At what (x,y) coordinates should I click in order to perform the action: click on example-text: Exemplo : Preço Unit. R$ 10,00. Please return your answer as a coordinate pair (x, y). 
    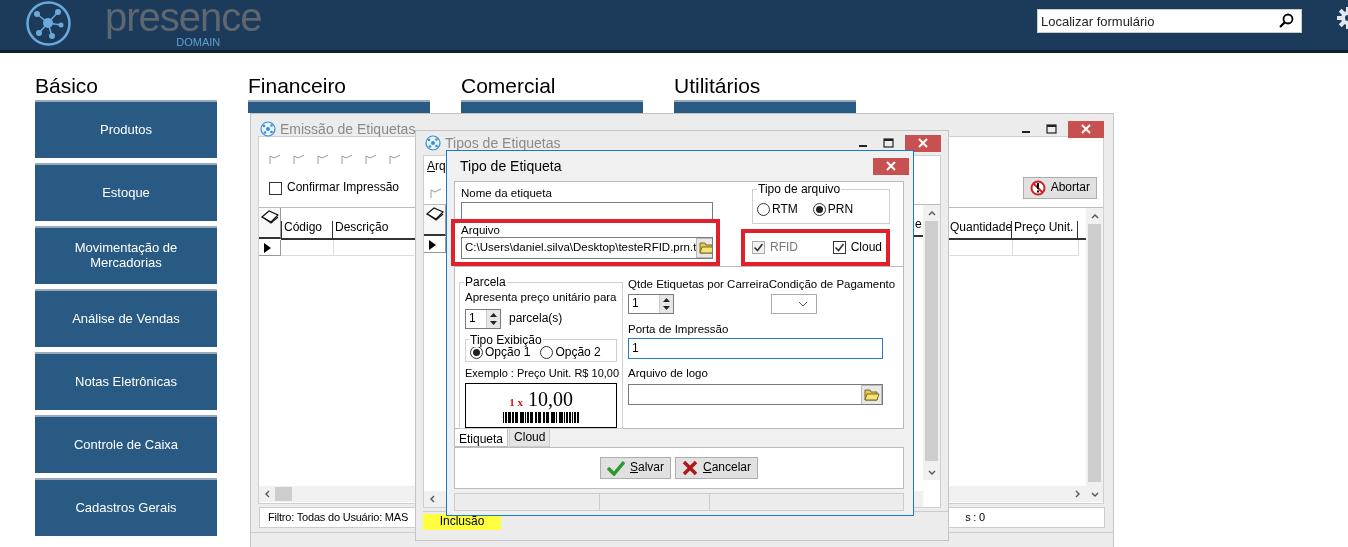
    Looking at the image, I should click on (541, 373).